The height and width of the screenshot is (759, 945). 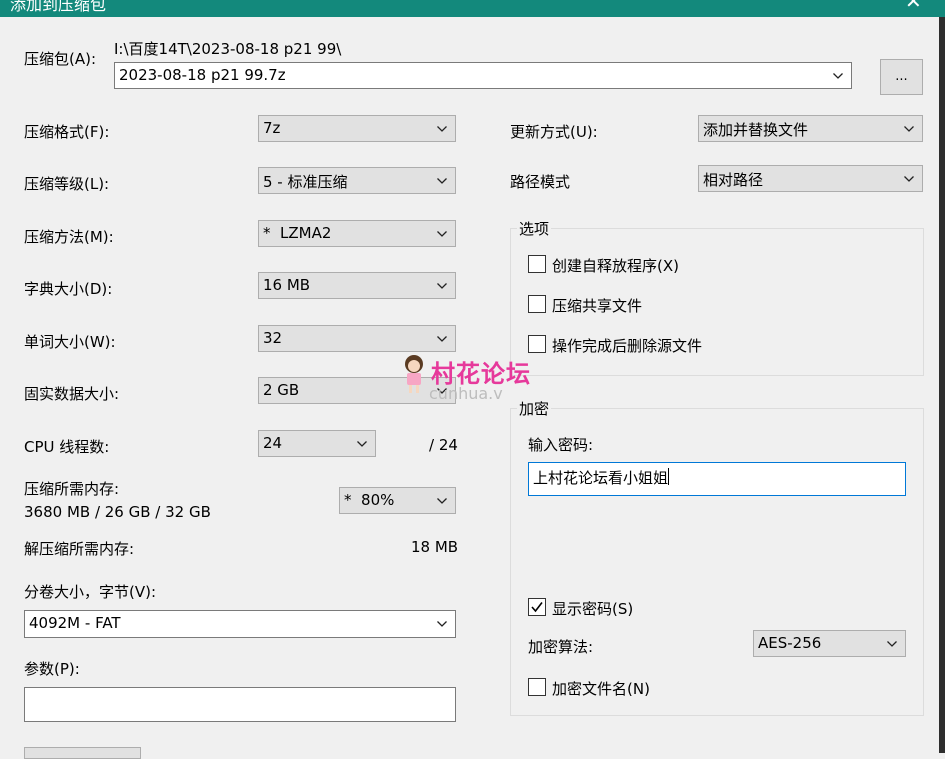 I want to click on method-select: * LZMA2, so click(x=357, y=233).